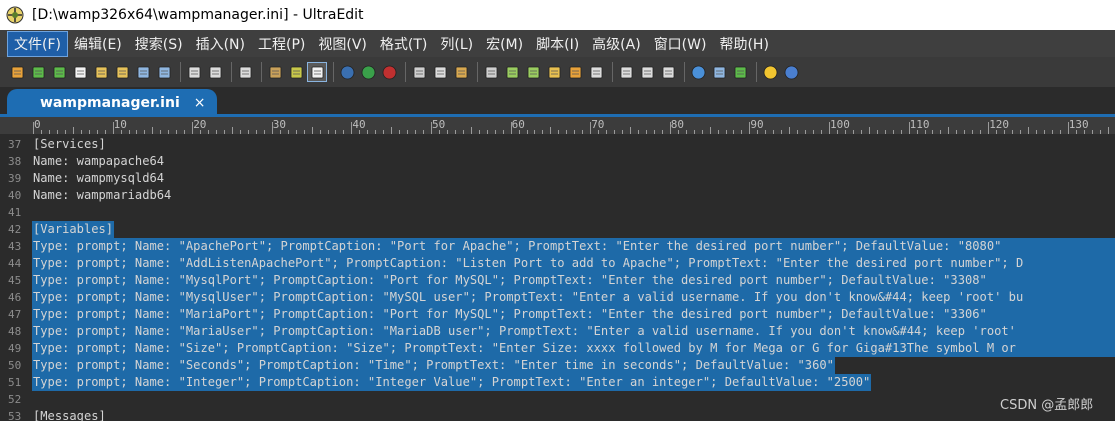 Image resolution: width=1115 pixels, height=421 pixels. What do you see at coordinates (99, 161) in the screenshot?
I see `line-text: Name: wampapache64` at bounding box center [99, 161].